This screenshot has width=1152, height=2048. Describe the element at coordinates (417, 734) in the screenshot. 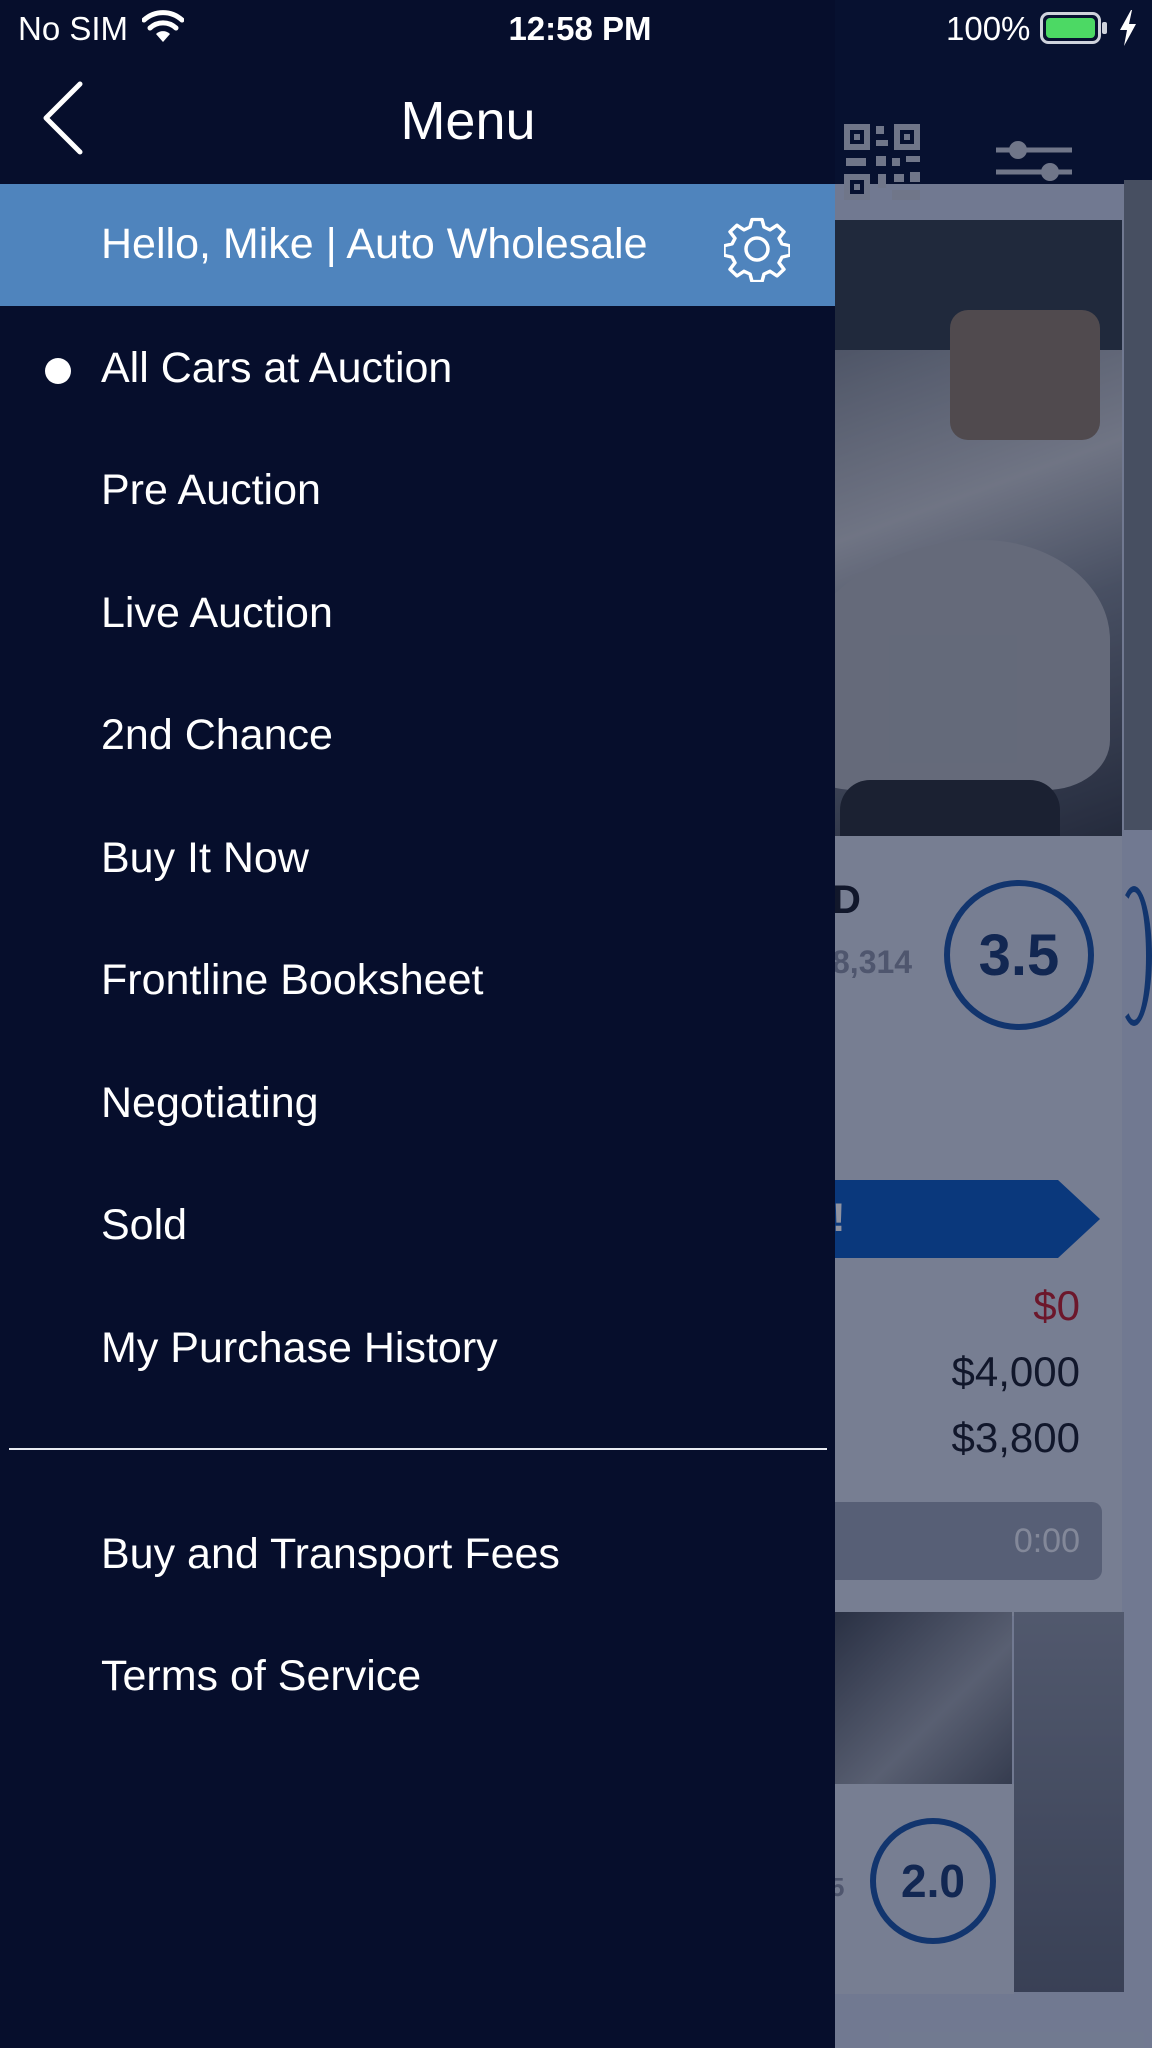

I see `menu-item-2nd-chance: 2nd Chance` at that location.